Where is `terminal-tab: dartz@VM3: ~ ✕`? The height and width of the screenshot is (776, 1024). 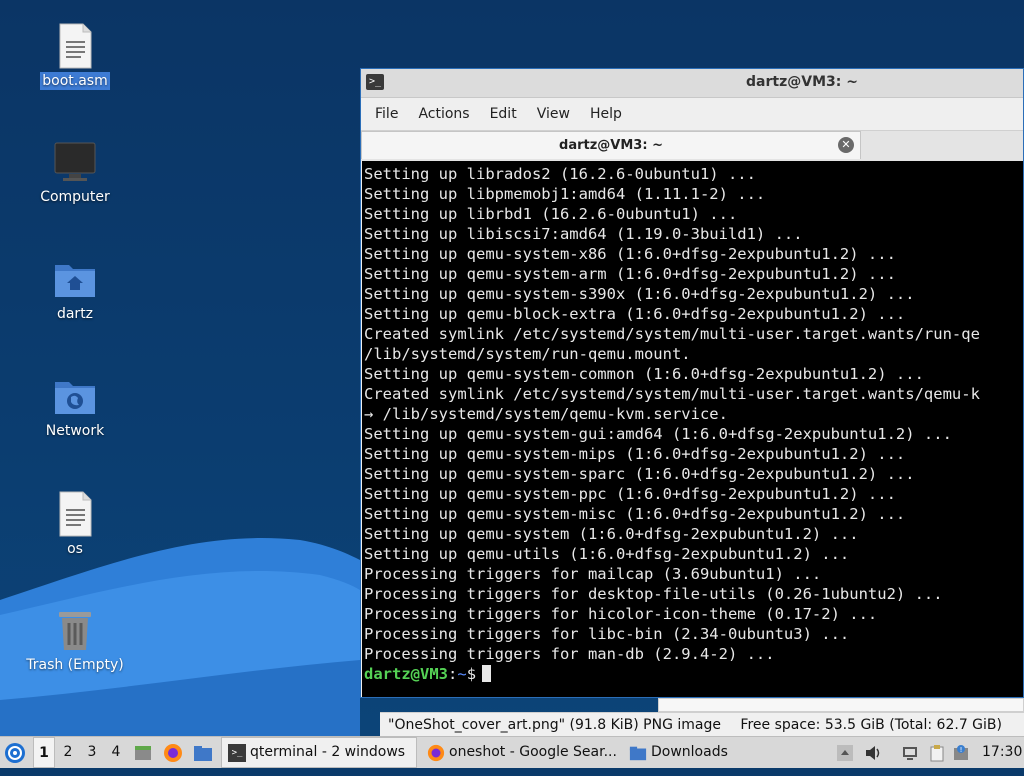
terminal-tab: dartz@VM3: ~ ✕ is located at coordinates (611, 145).